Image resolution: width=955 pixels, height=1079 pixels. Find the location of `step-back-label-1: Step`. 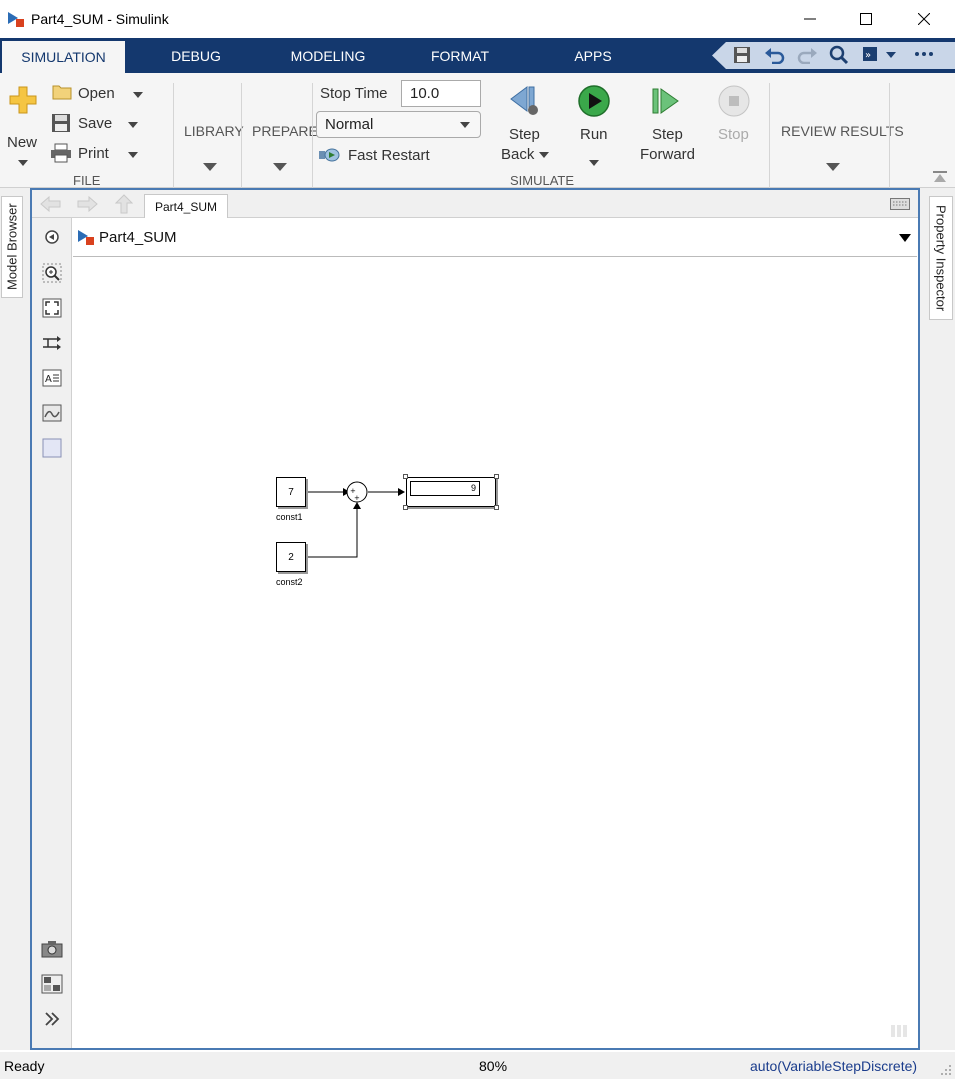

step-back-label-1: Step is located at coordinates (524, 134).